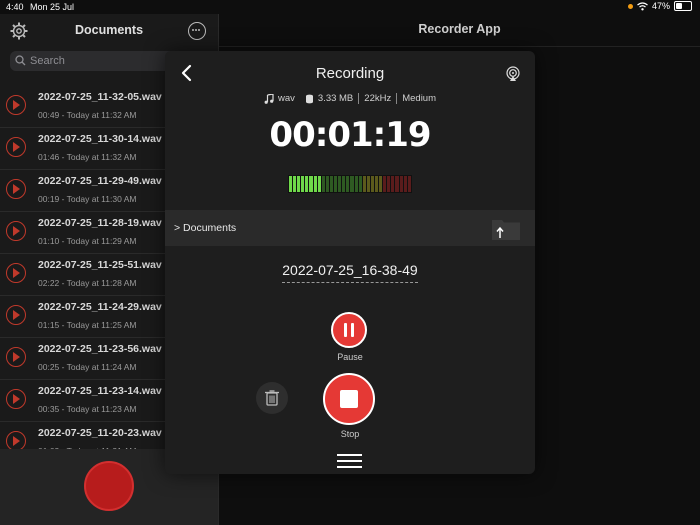 Image resolution: width=700 pixels, height=525 pixels. What do you see at coordinates (87, 241) in the screenshot?
I see `recording-meta: 01:10 - Today at 11:29 AM` at bounding box center [87, 241].